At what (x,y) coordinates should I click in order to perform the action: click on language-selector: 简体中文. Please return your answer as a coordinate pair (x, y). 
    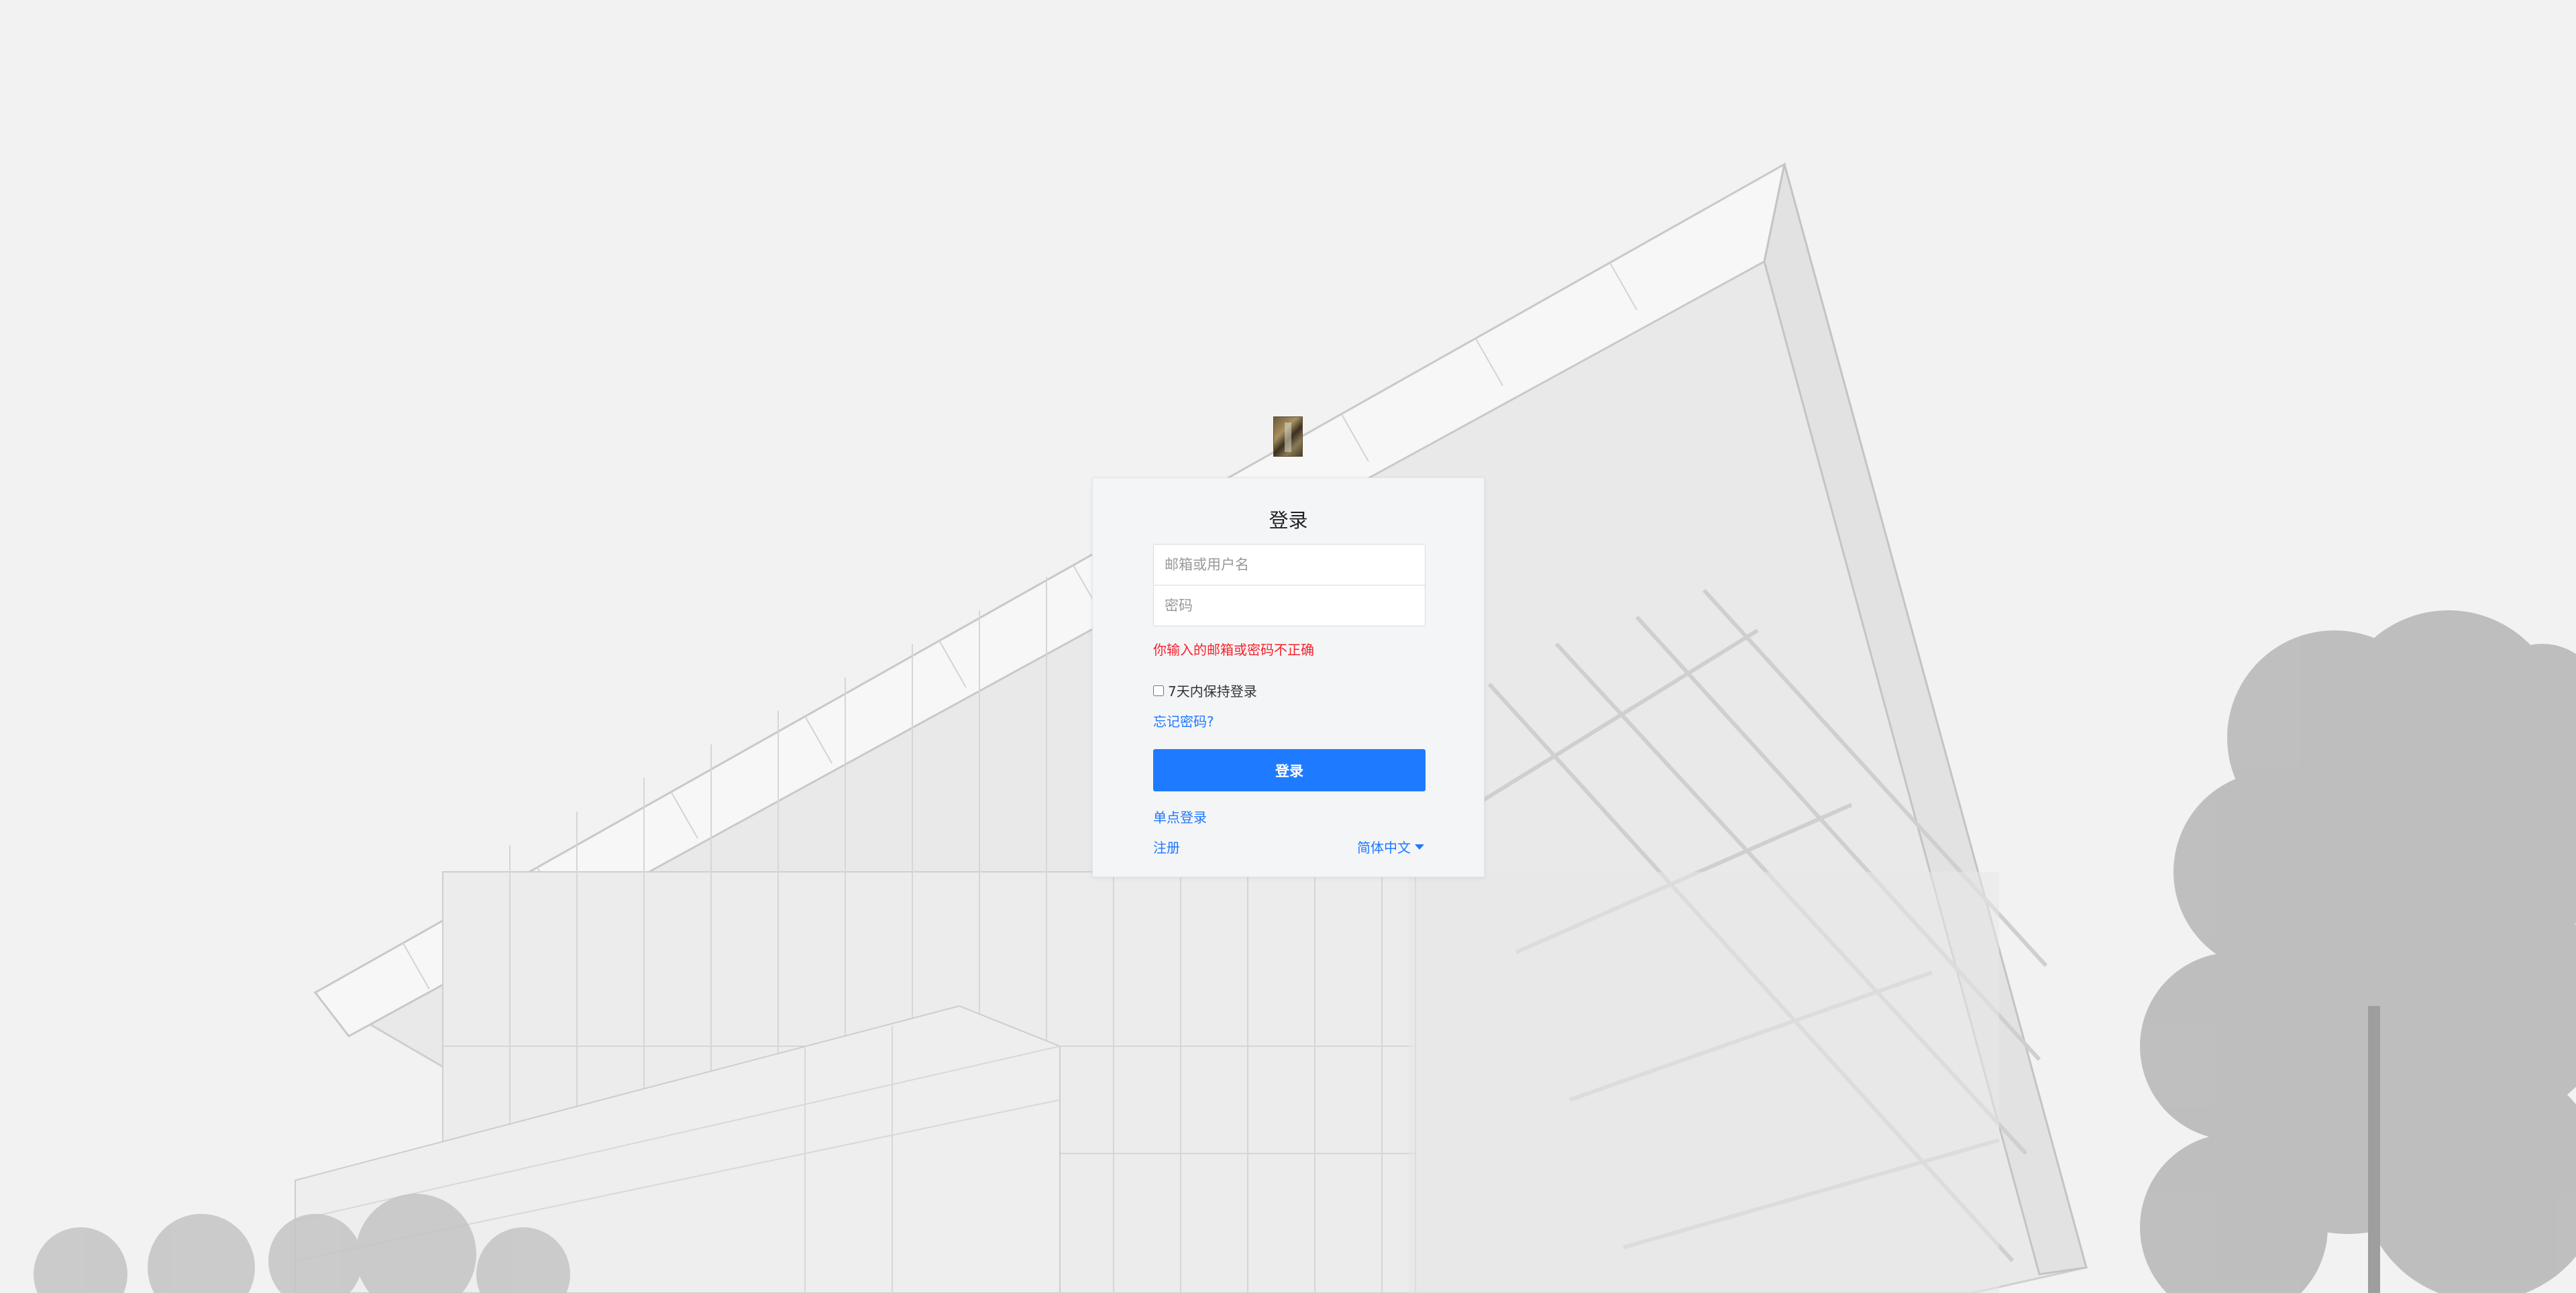
    Looking at the image, I should click on (1390, 846).